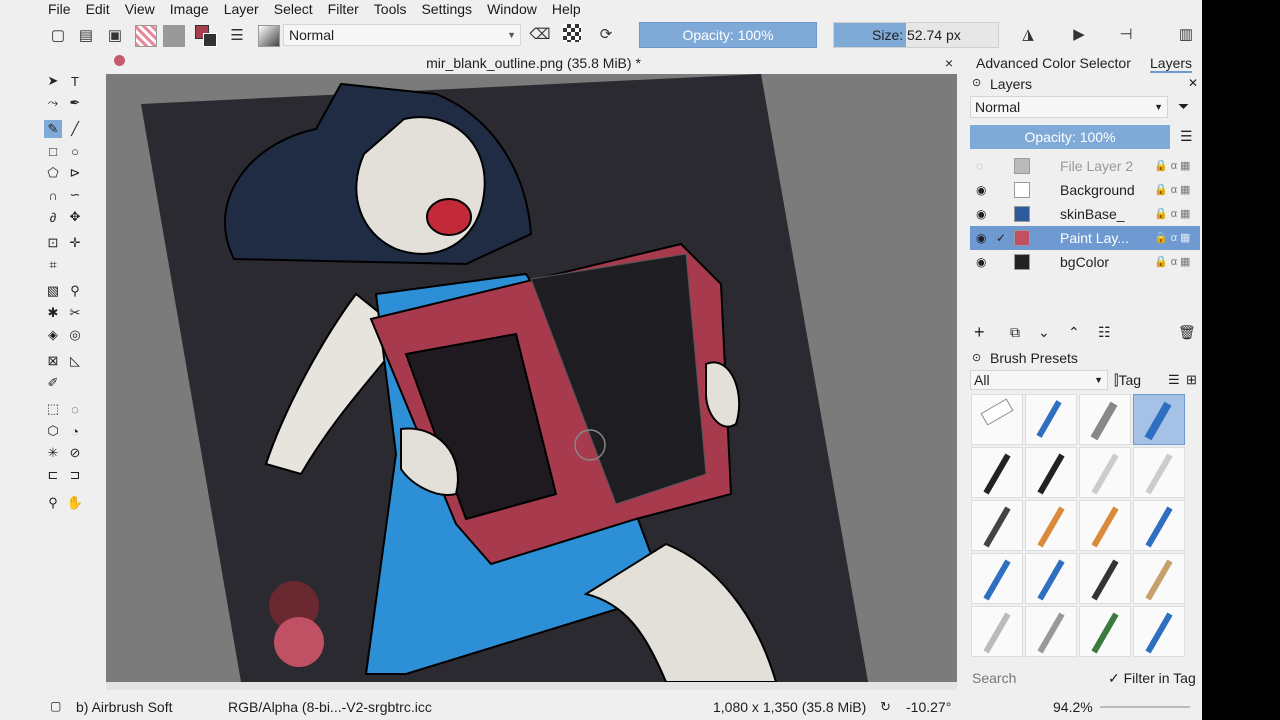  I want to click on layer-blend-dropdown: Normal ▼, so click(1069, 107).